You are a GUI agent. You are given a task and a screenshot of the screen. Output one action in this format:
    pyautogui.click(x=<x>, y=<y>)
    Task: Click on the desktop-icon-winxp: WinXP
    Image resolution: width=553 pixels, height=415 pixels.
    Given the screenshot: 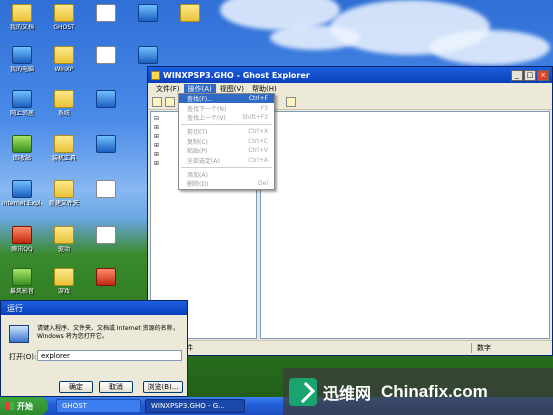 What is the action you would take?
    pyautogui.click(x=64, y=59)
    